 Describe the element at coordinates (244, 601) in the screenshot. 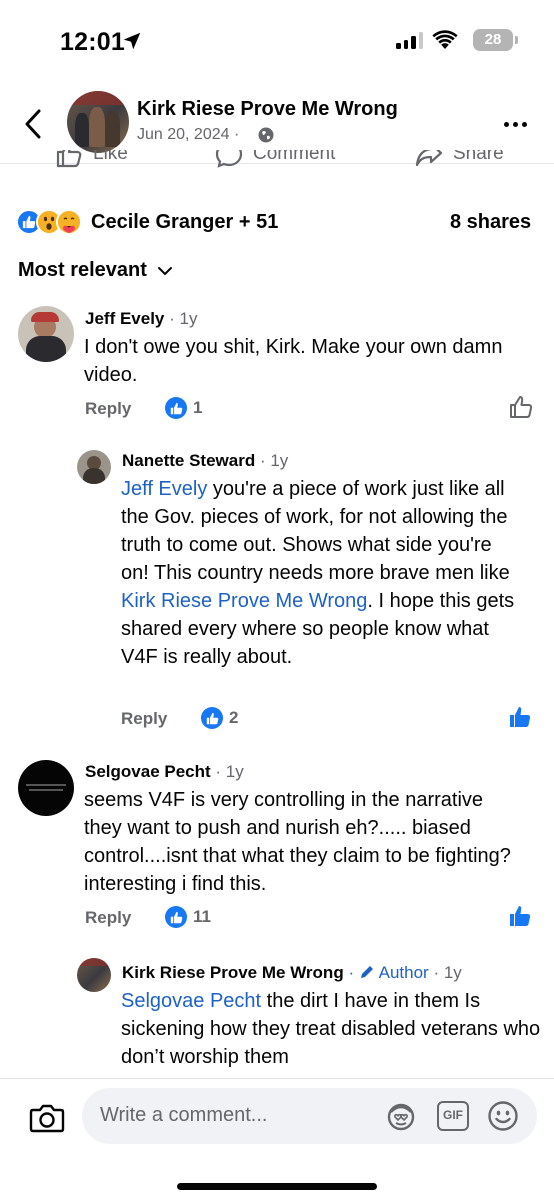

I see `mention-link: Kirk Riese Prove Me Wrong` at that location.